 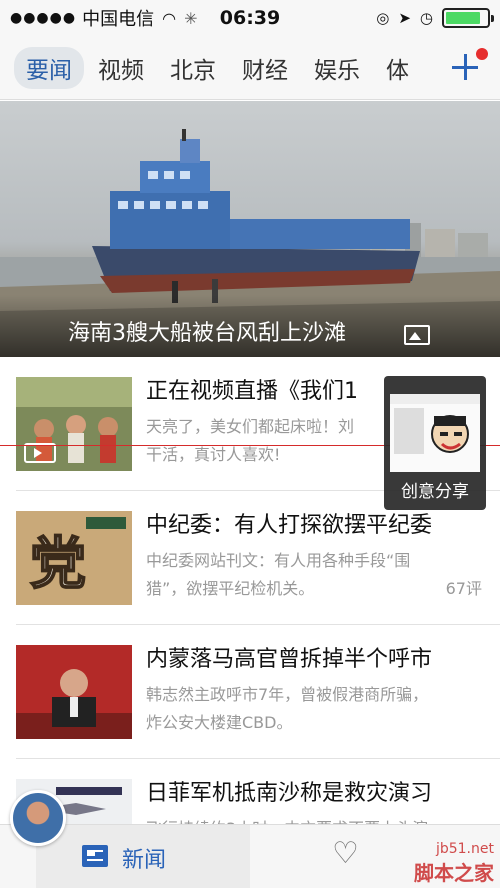 I want to click on watermark: jb51.net 脚本之家, so click(x=454, y=863).